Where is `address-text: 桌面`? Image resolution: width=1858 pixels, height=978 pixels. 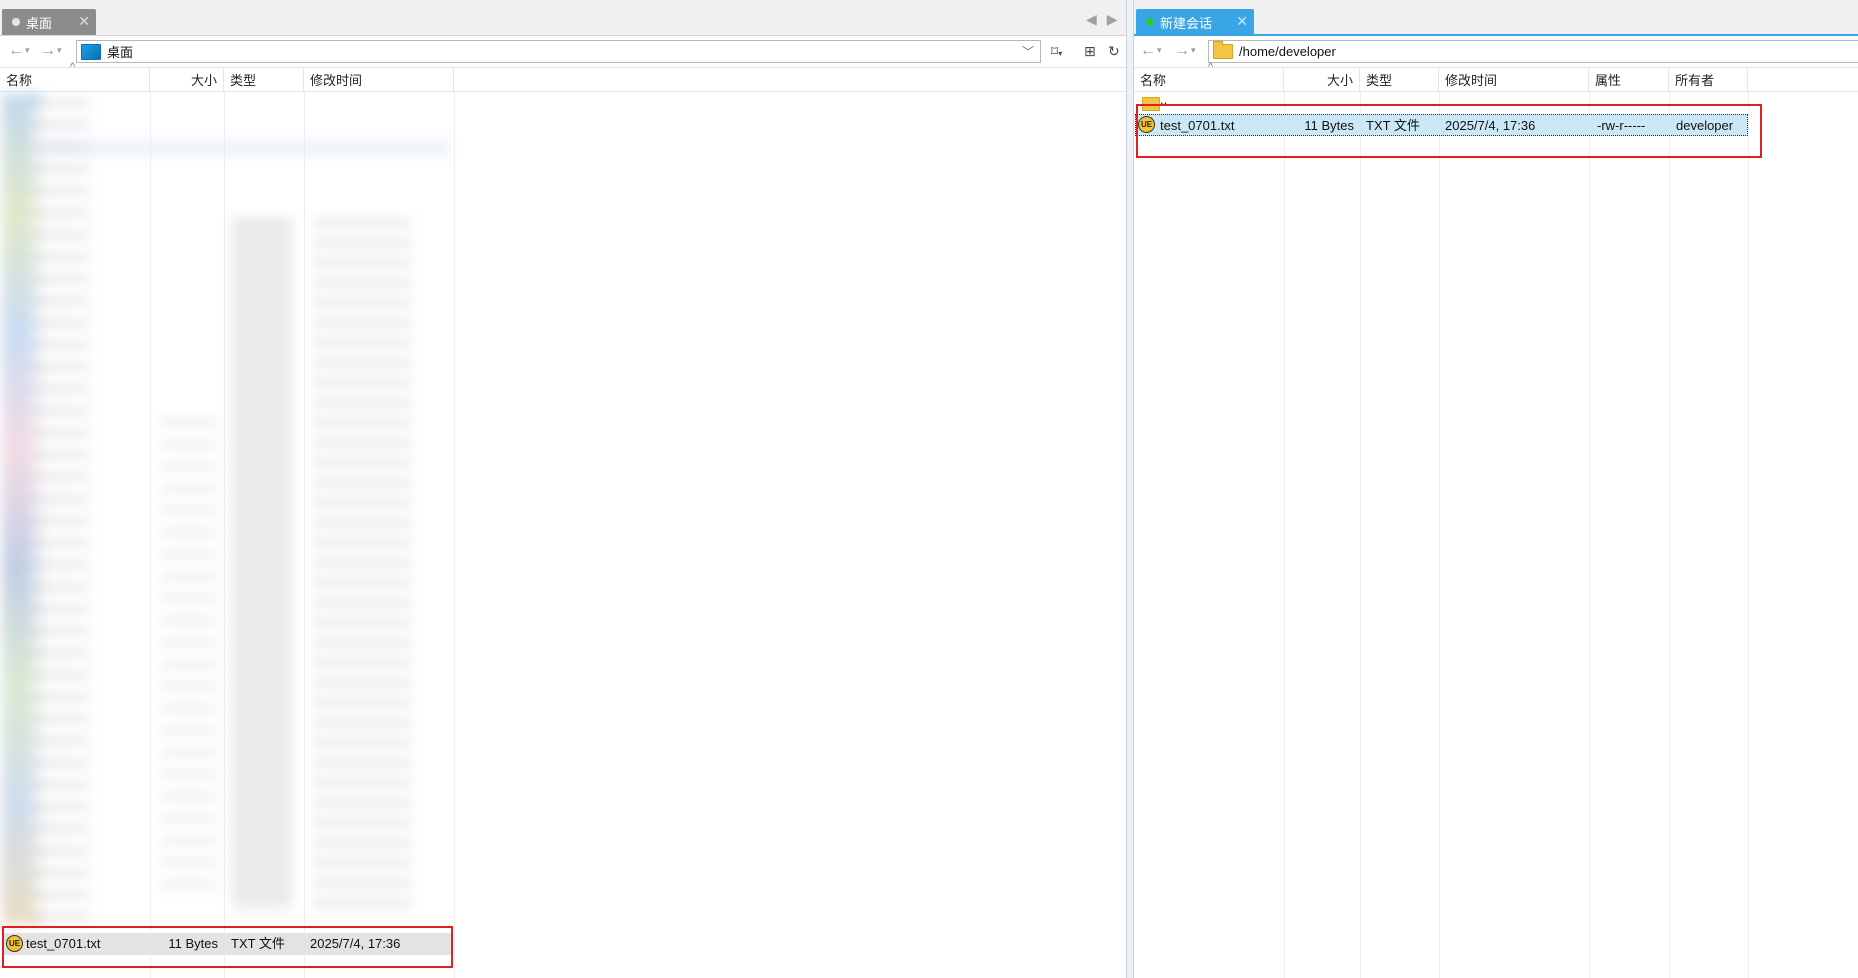 address-text: 桌面 is located at coordinates (120, 52).